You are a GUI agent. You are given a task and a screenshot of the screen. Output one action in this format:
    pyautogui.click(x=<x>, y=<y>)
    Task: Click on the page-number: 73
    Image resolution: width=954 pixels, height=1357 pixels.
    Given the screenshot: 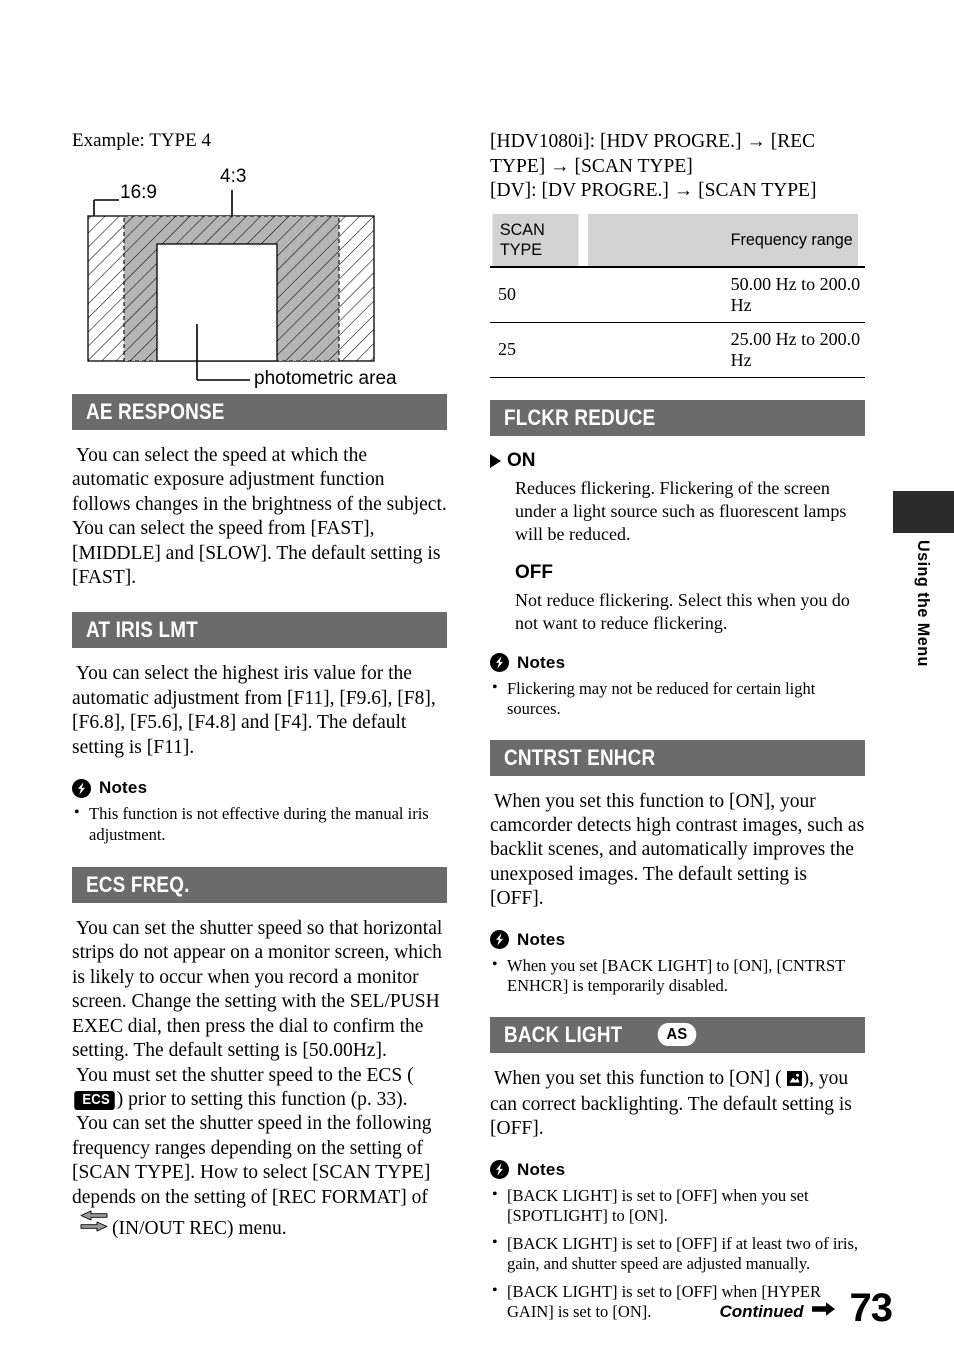 What is the action you would take?
    pyautogui.click(x=871, y=1308)
    